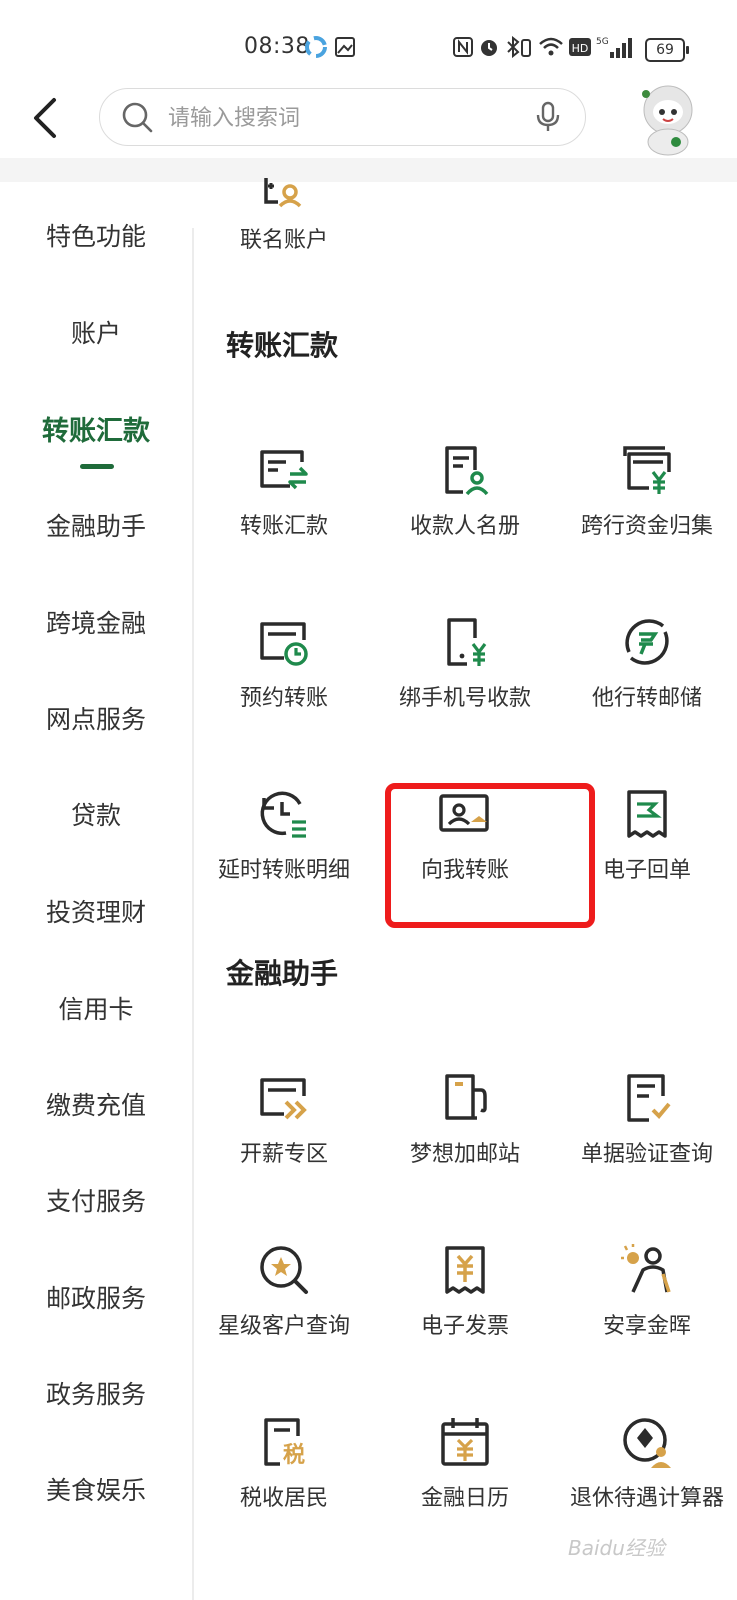 The height and width of the screenshot is (1600, 737). I want to click on sidebar-item-food-entertainment: 美食娱乐, so click(96, 1489).